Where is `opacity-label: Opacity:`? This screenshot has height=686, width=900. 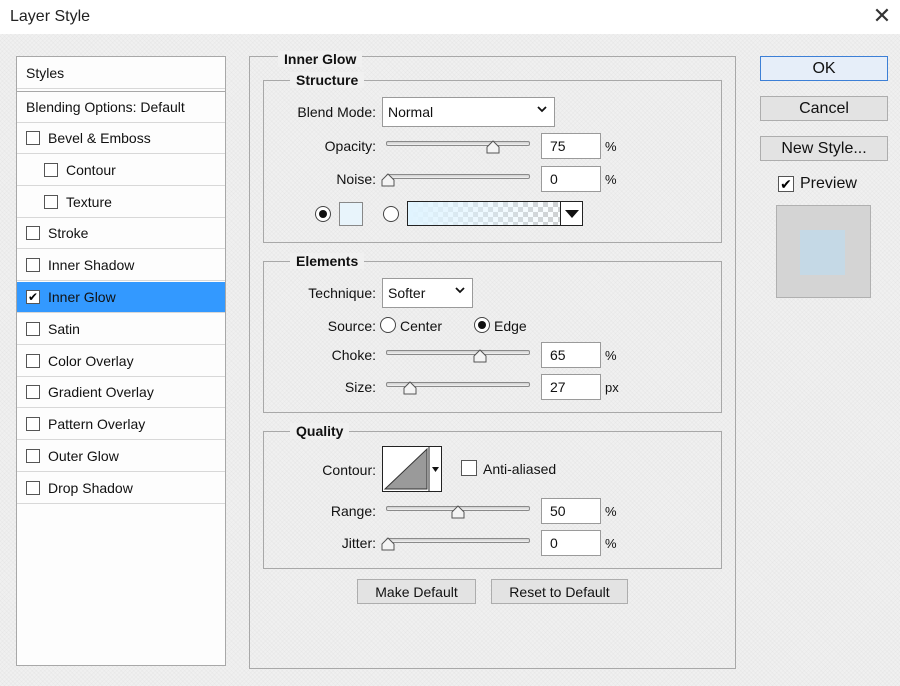 opacity-label: Opacity: is located at coordinates (350, 146).